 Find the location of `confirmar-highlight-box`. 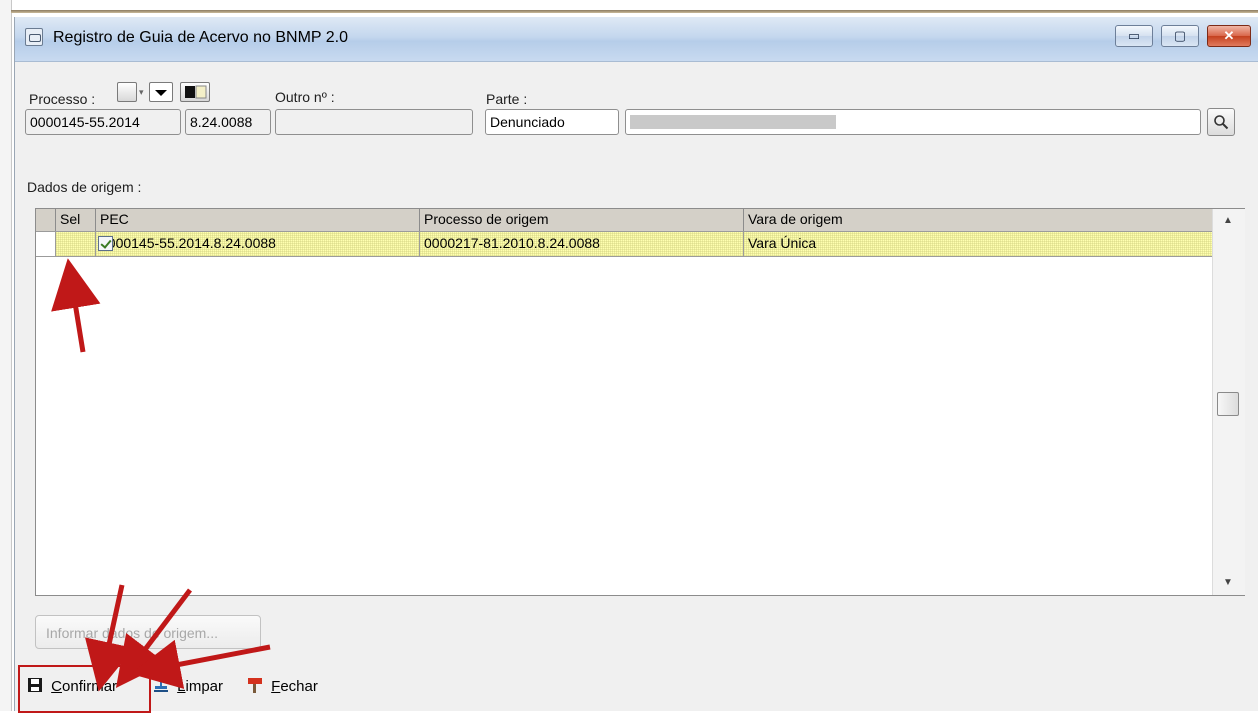

confirmar-highlight-box is located at coordinates (84, 689).